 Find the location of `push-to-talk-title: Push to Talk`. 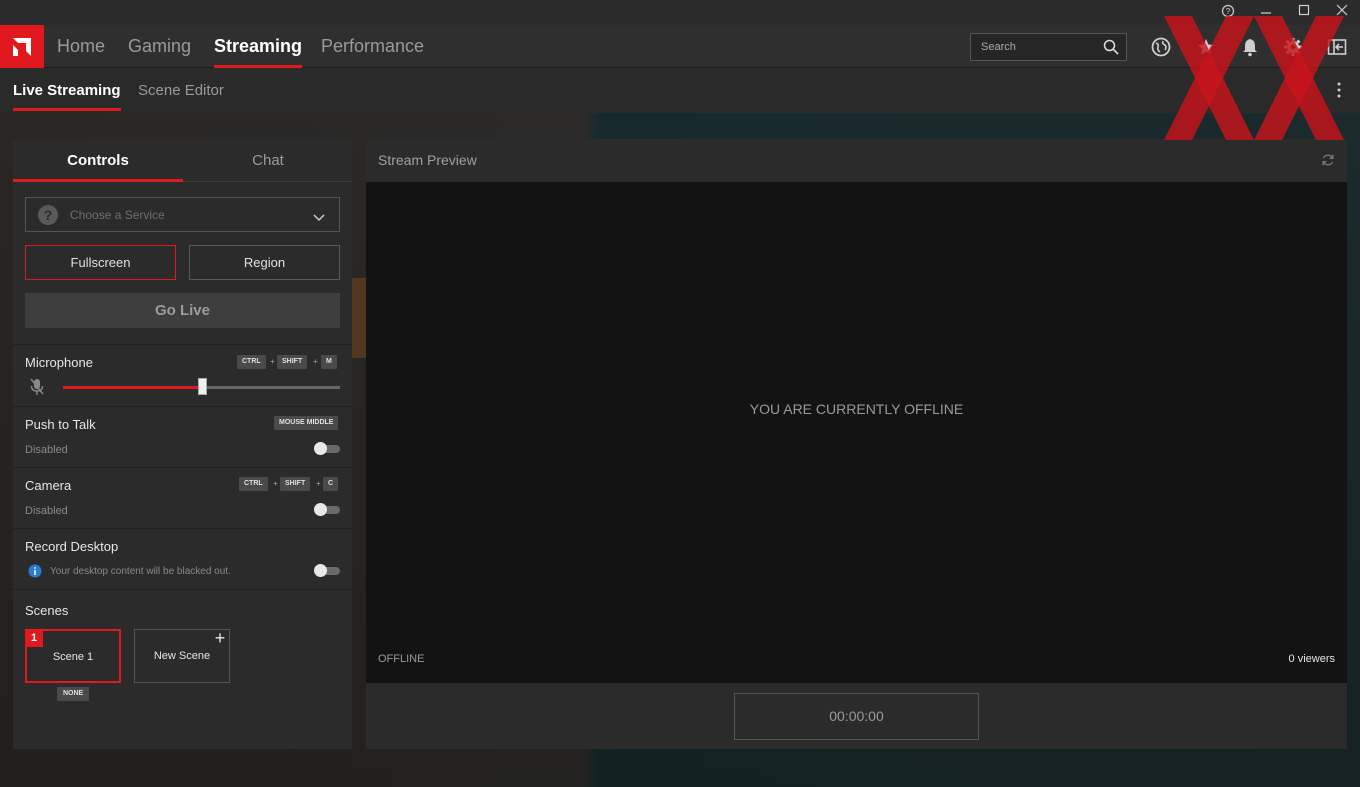

push-to-talk-title: Push to Talk is located at coordinates (60, 424).